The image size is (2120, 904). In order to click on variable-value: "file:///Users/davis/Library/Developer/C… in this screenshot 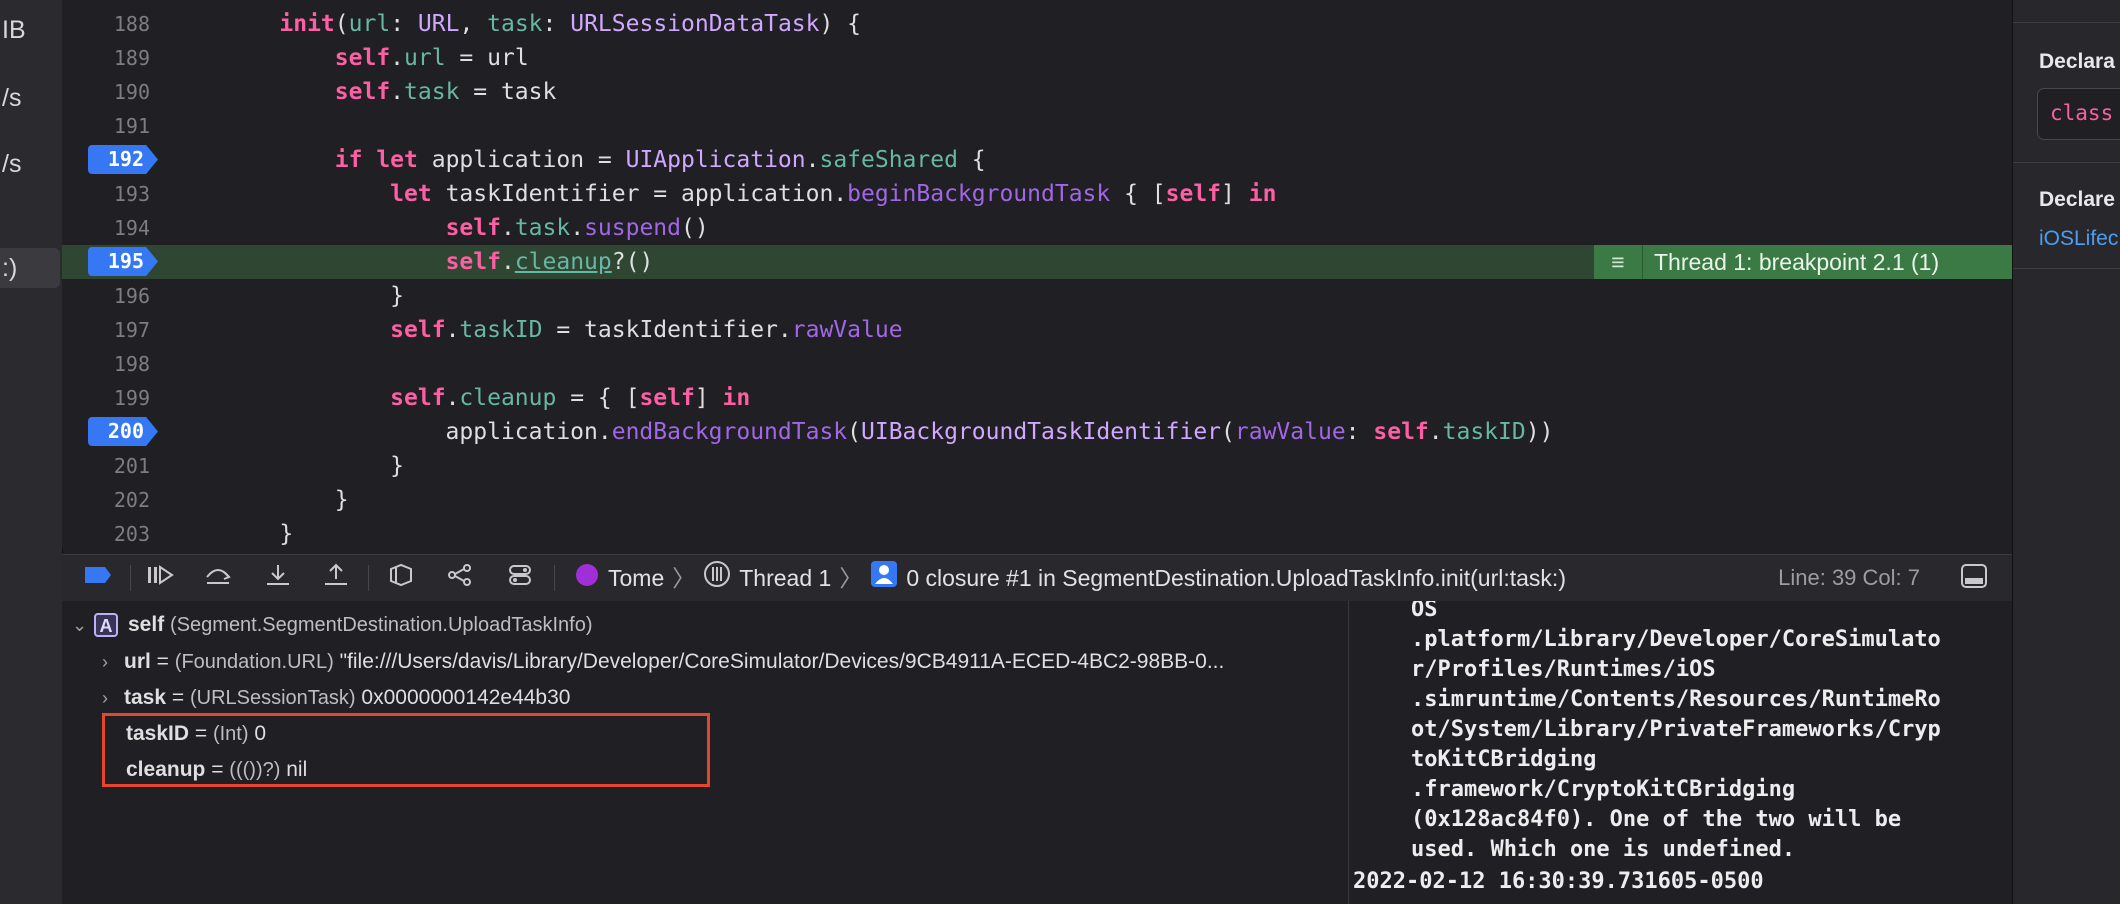, I will do `click(782, 661)`.